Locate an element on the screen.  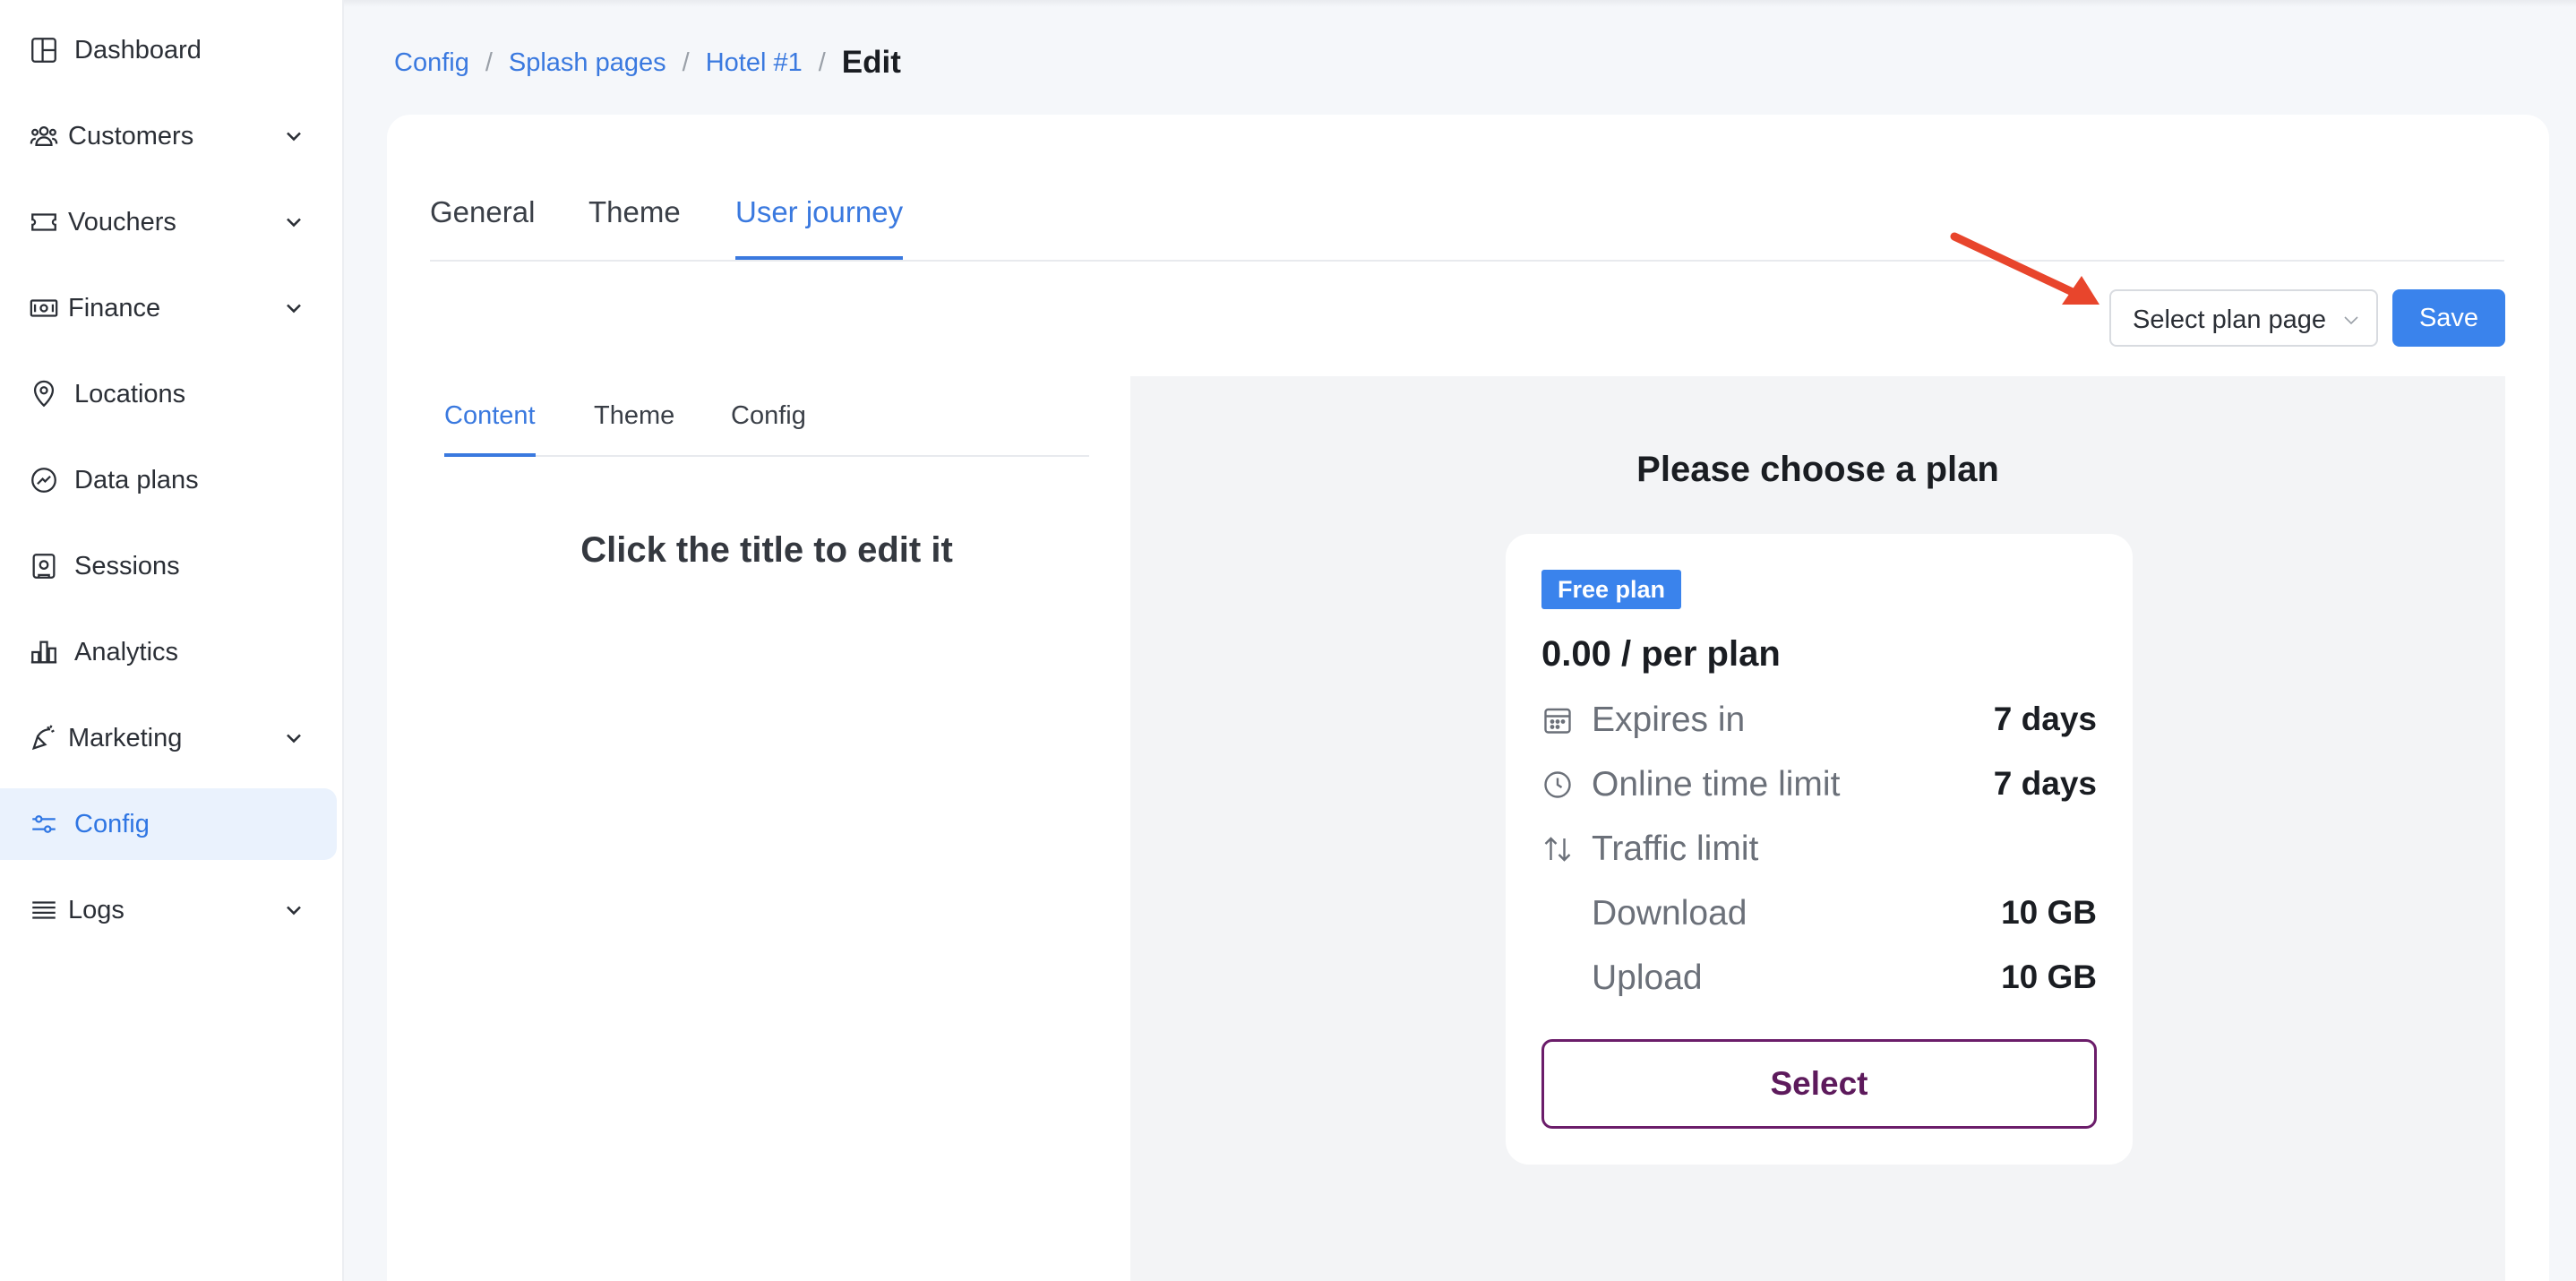
sidebar-item-label: Customers is located at coordinates (131, 136).